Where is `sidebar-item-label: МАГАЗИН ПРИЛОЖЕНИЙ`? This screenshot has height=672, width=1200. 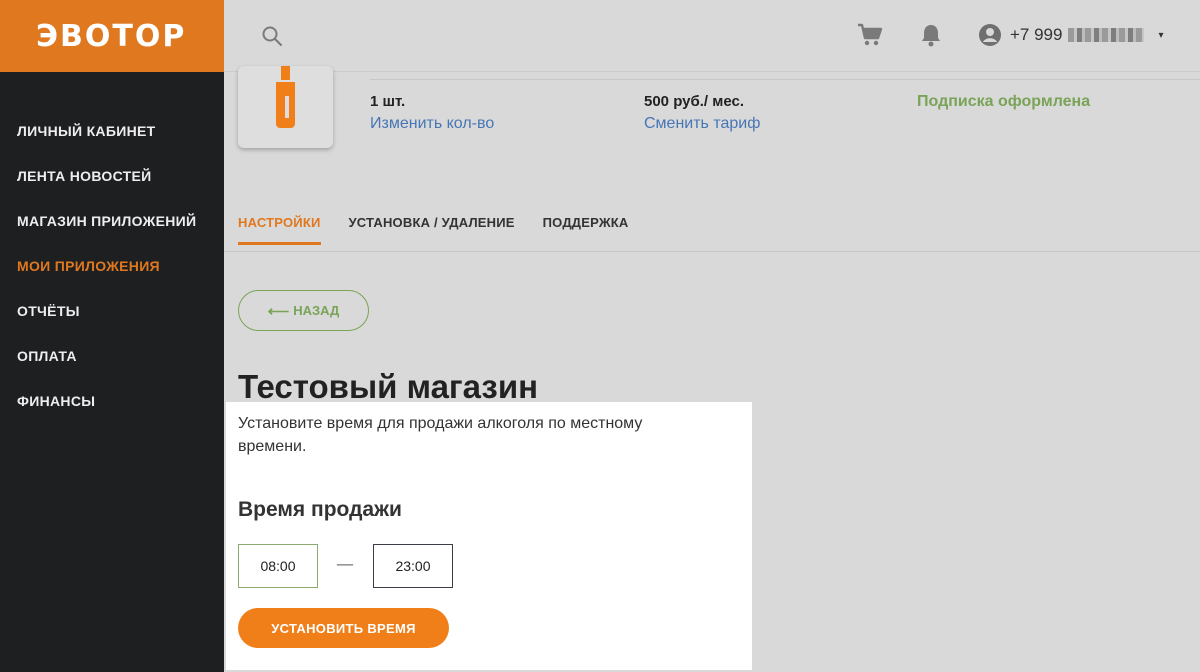 sidebar-item-label: МАГАЗИН ПРИЛОЖЕНИЙ is located at coordinates (107, 220).